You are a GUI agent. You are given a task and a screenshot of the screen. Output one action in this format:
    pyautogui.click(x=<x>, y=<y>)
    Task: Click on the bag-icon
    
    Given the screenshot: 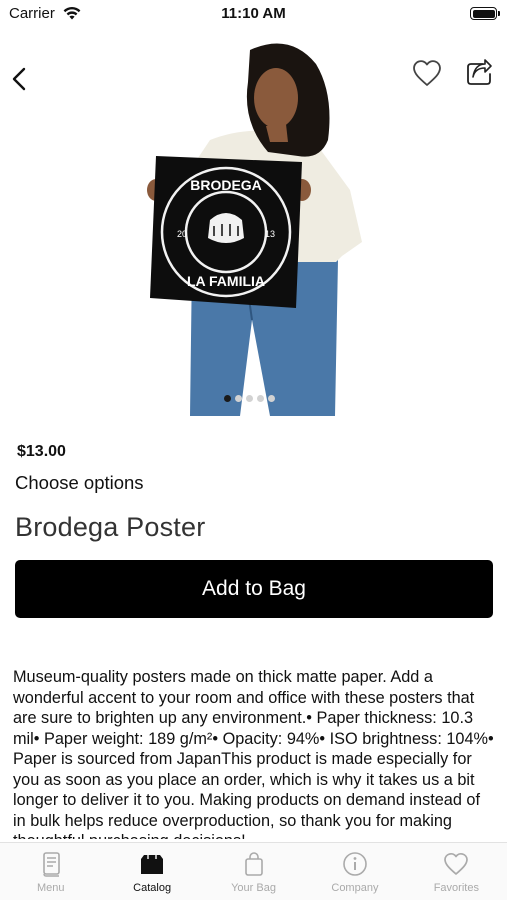 What is the action you would take?
    pyautogui.click(x=253, y=864)
    